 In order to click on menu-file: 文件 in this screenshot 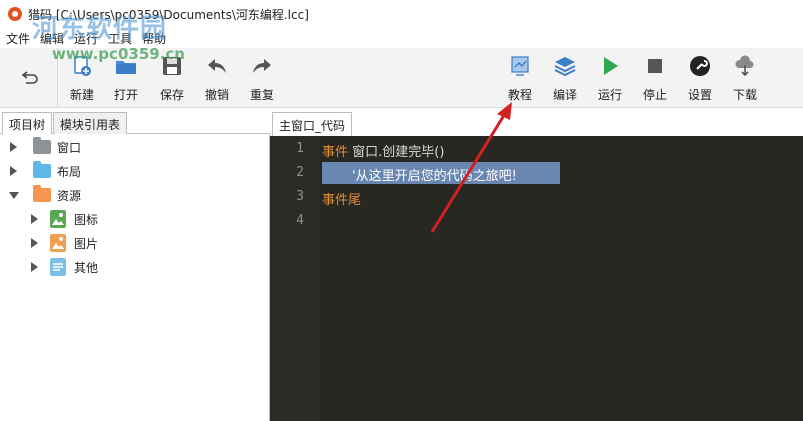, I will do `click(18, 38)`.